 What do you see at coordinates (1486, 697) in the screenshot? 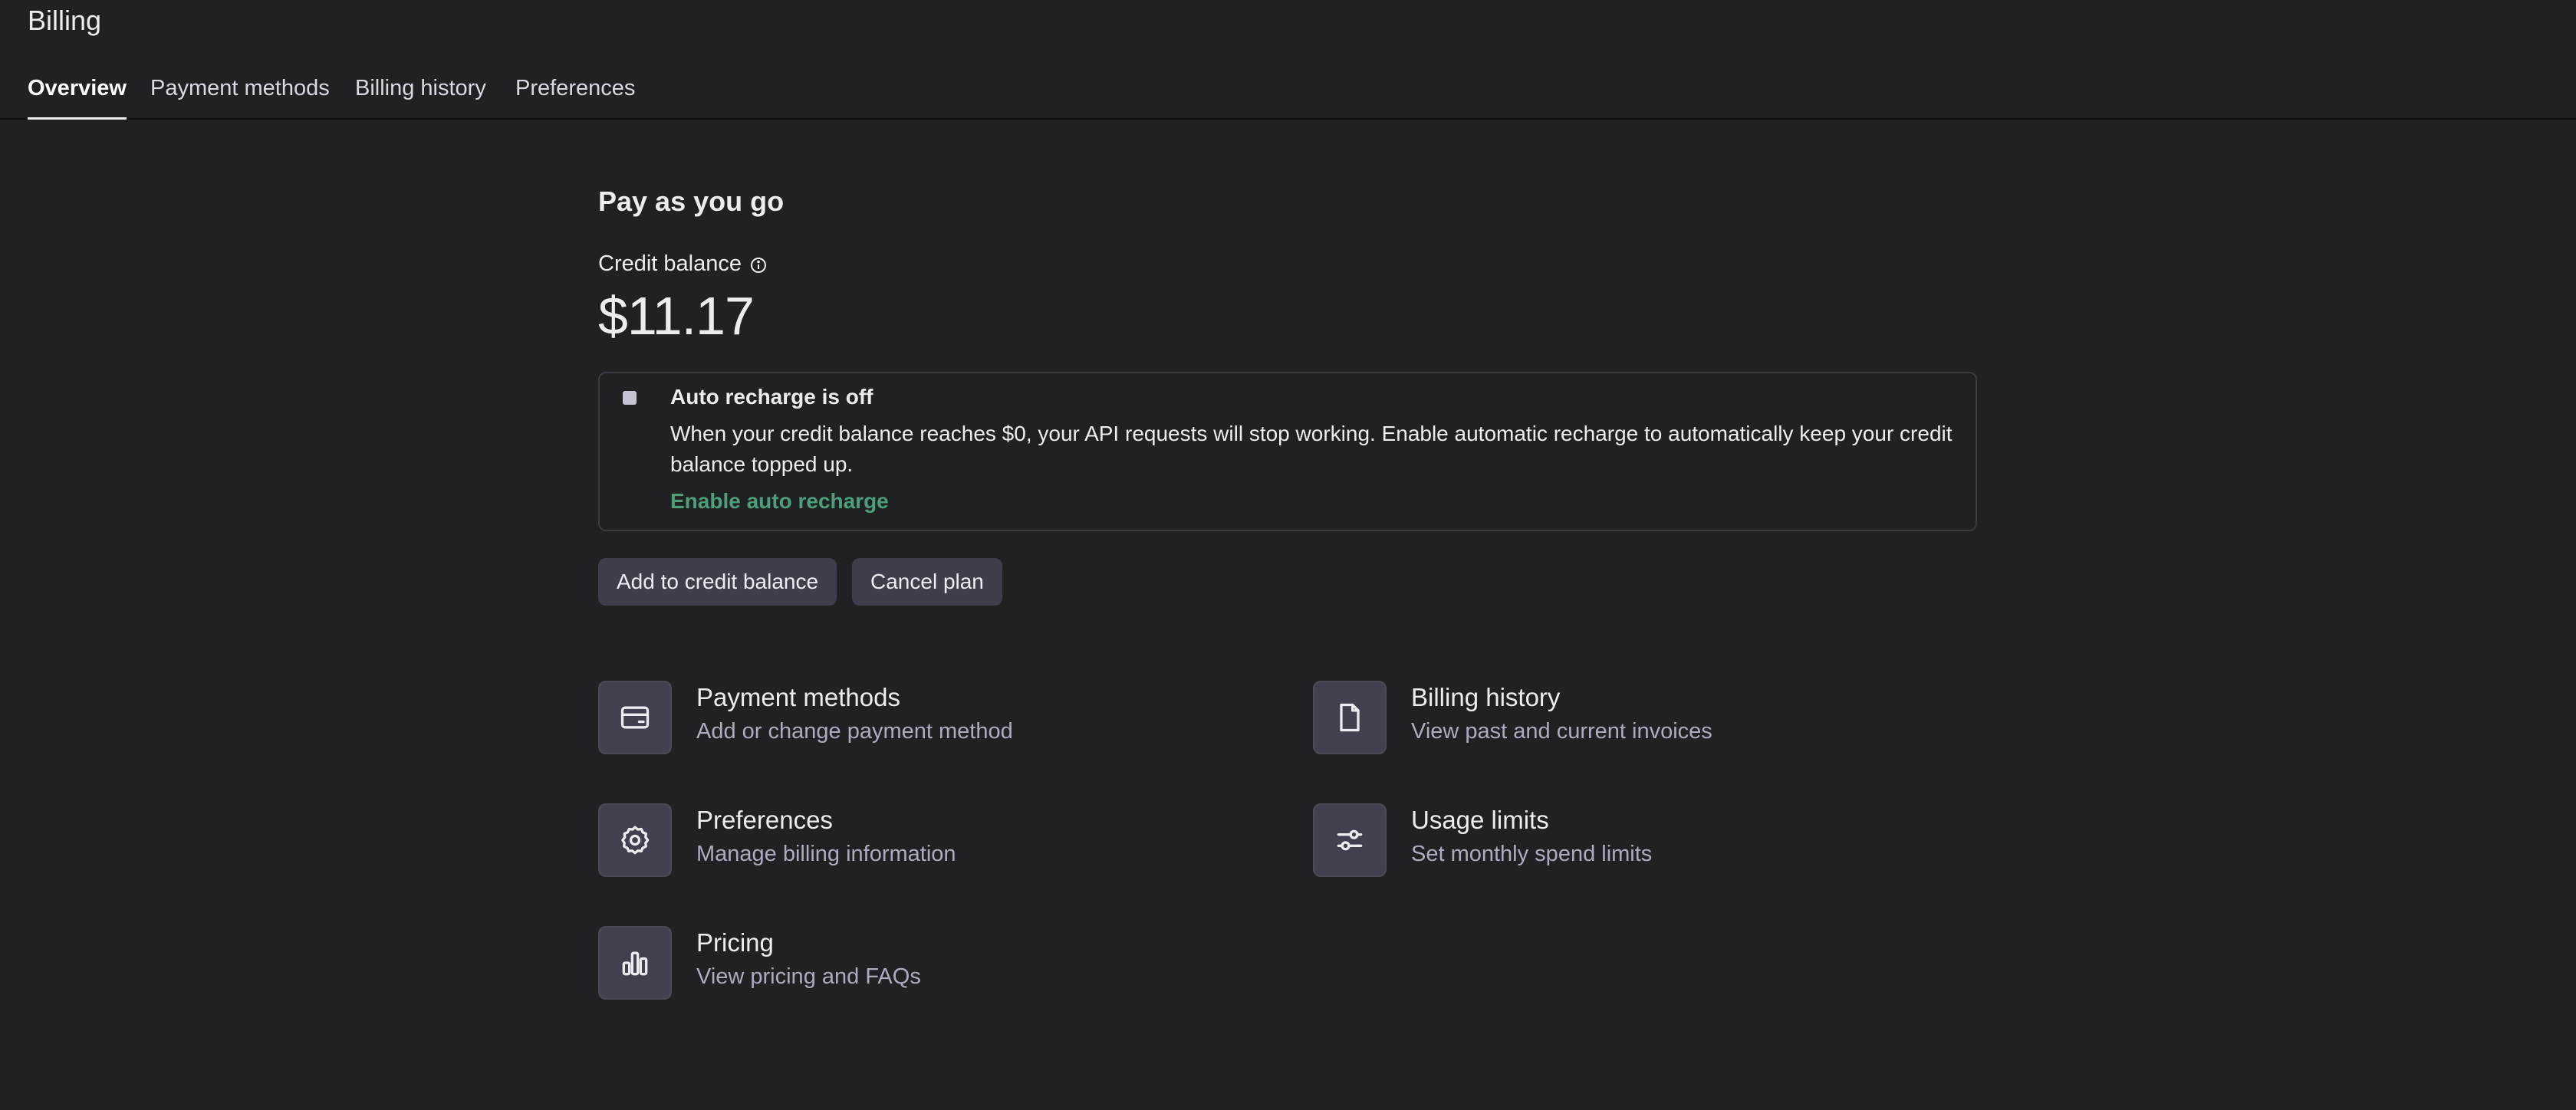
I see `card-title: Billing history` at bounding box center [1486, 697].